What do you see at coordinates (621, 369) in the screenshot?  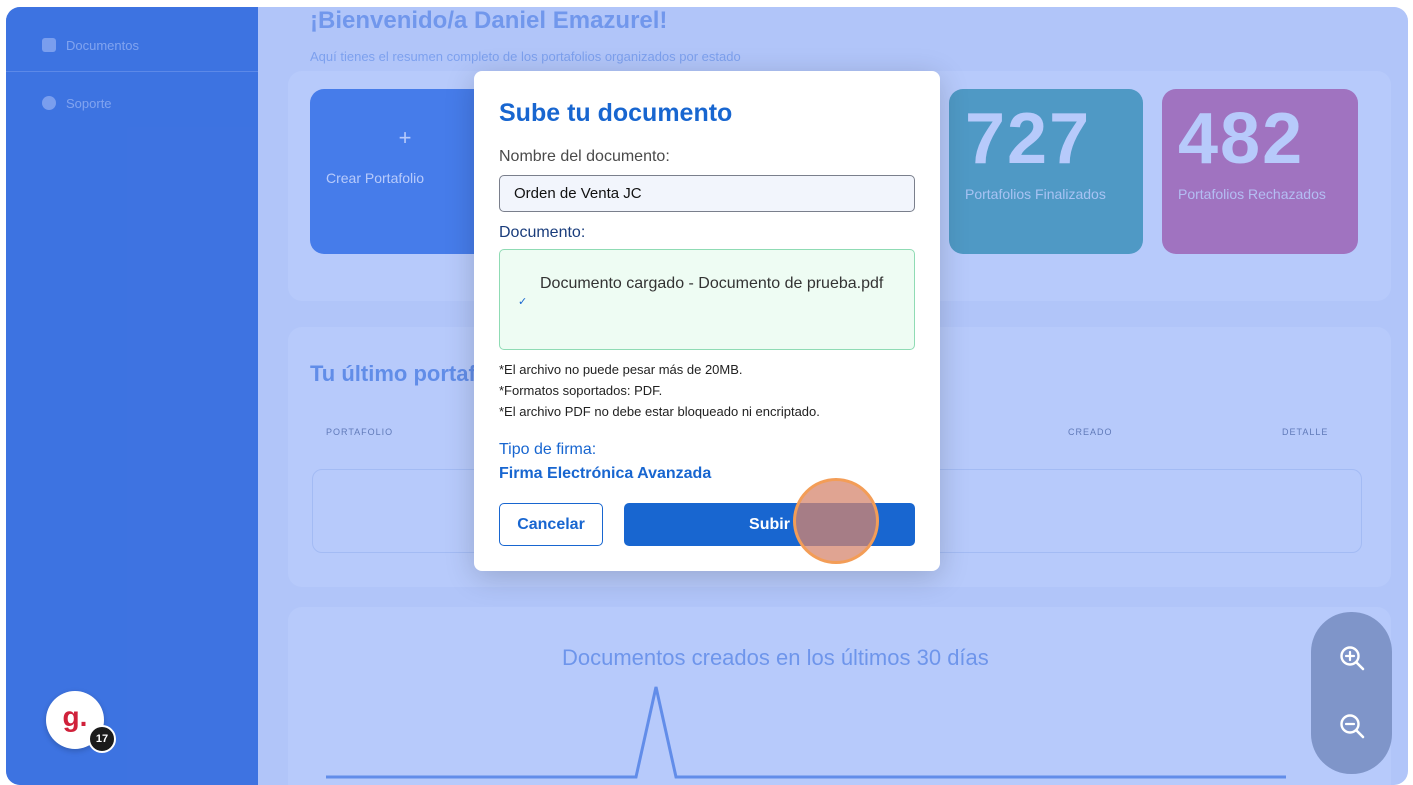 I see `note-item: *El archivo no puede pesar más de 20MB.` at bounding box center [621, 369].